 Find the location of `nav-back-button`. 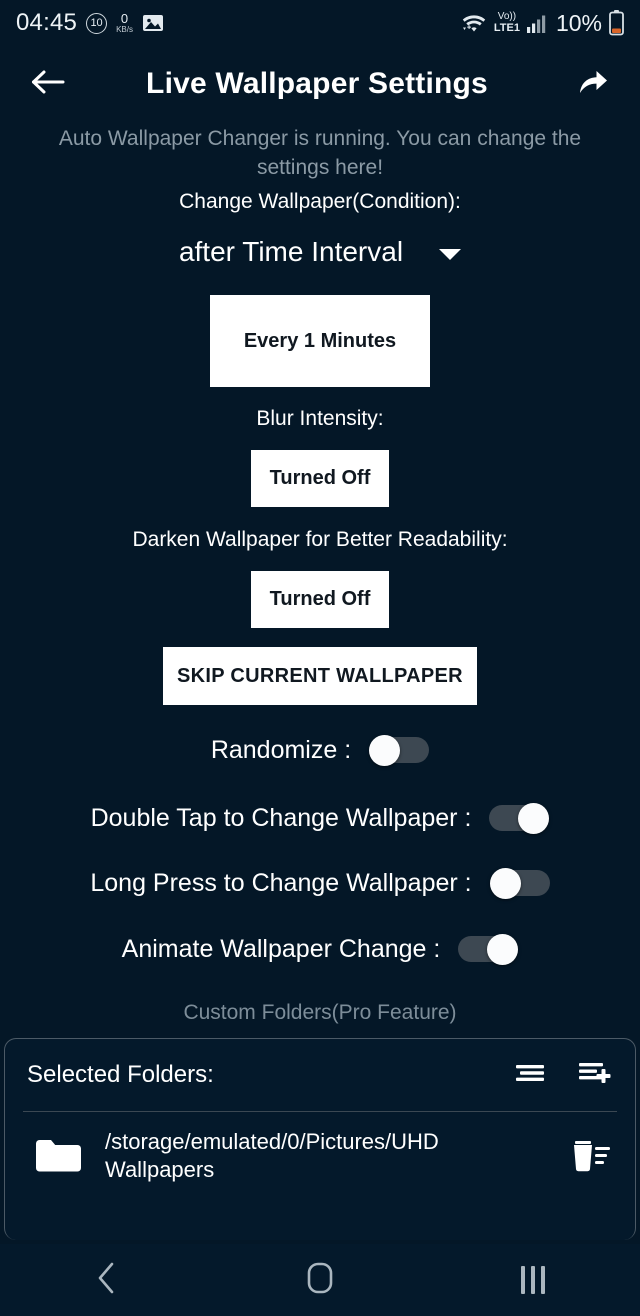

nav-back-button is located at coordinates (107, 1280).